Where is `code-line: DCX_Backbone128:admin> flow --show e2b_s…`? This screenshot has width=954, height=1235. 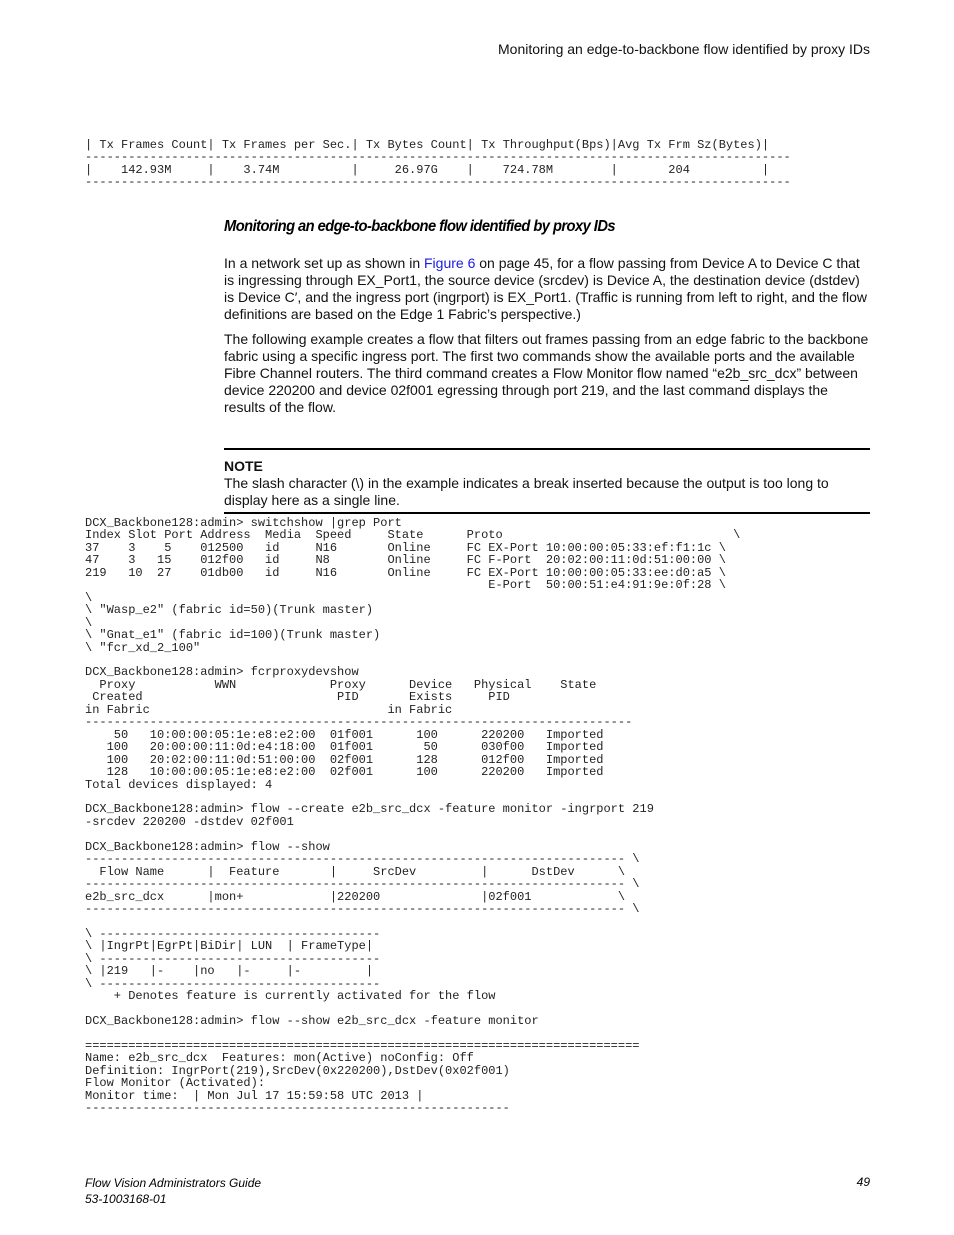
code-line: DCX_Backbone128:admin> flow --show e2b_s… is located at coordinates (312, 1021).